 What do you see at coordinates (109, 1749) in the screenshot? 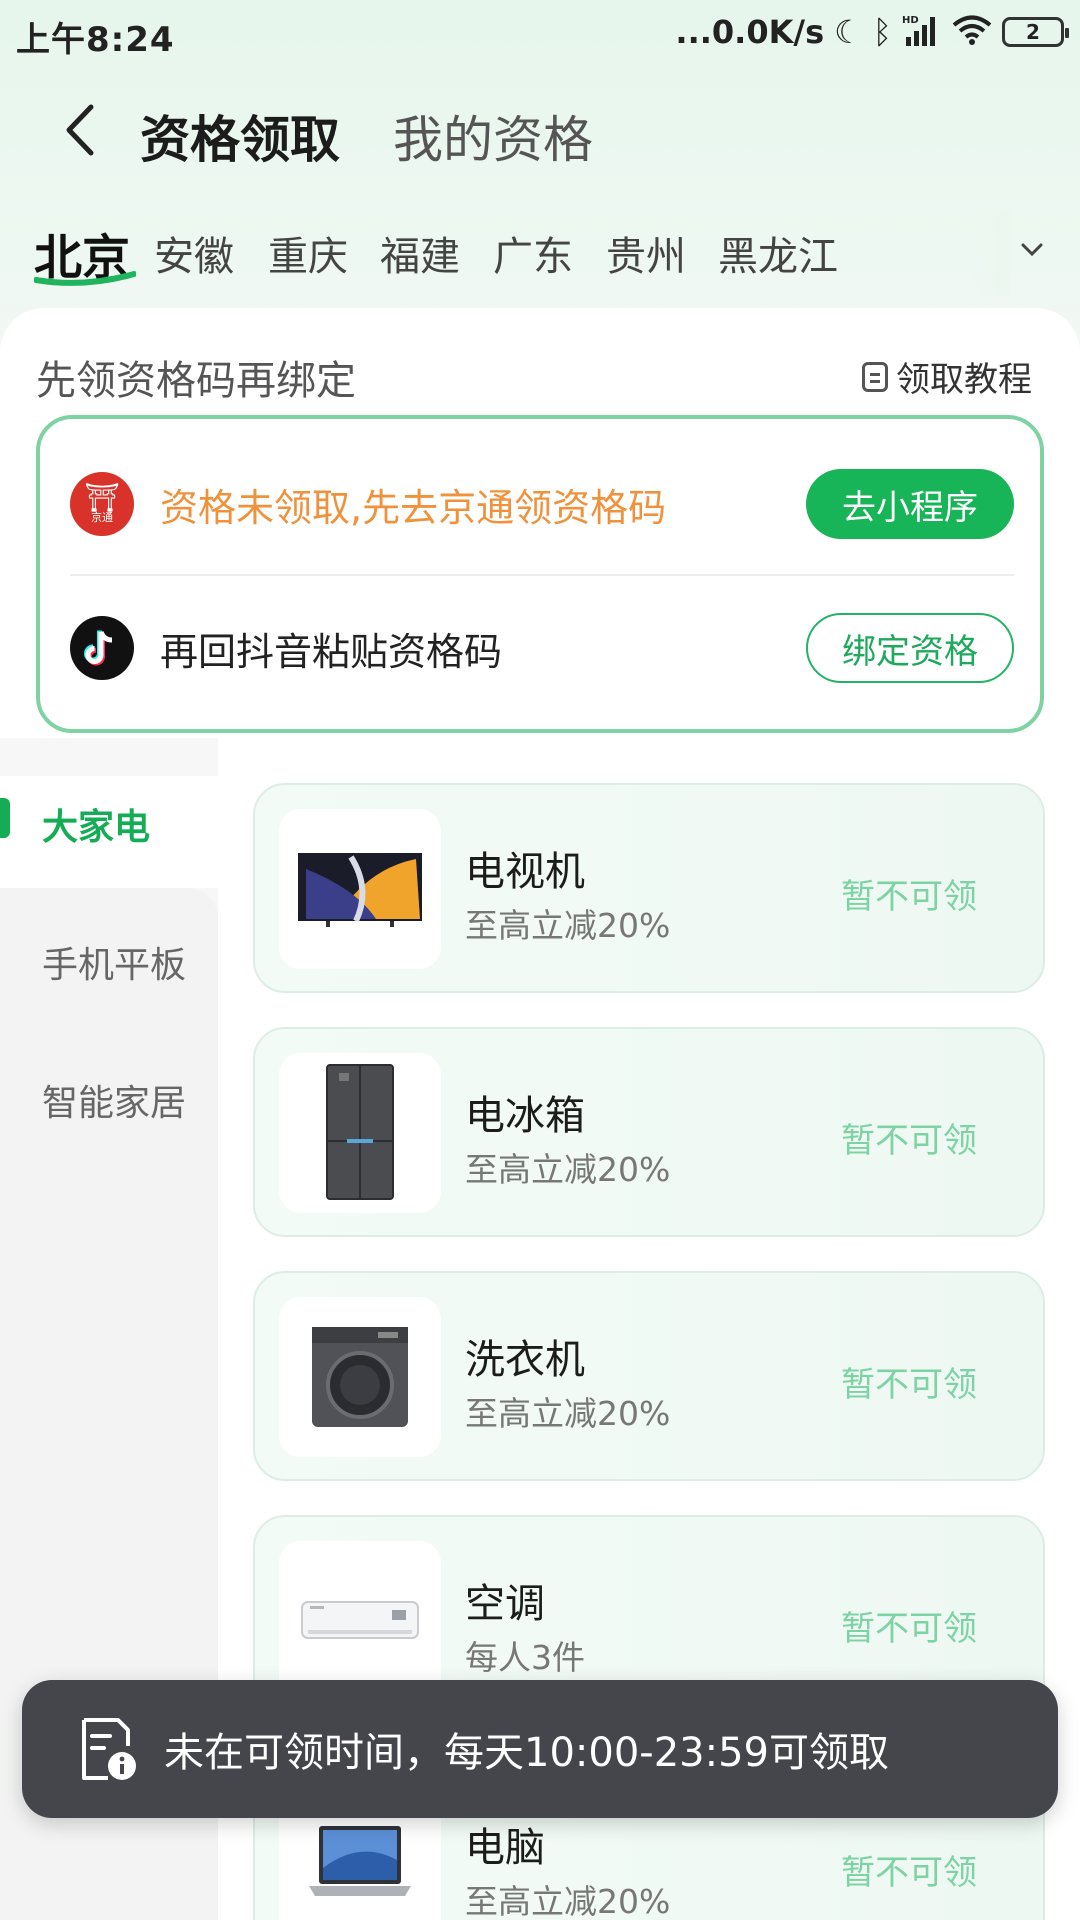
I see `document-info-icon` at bounding box center [109, 1749].